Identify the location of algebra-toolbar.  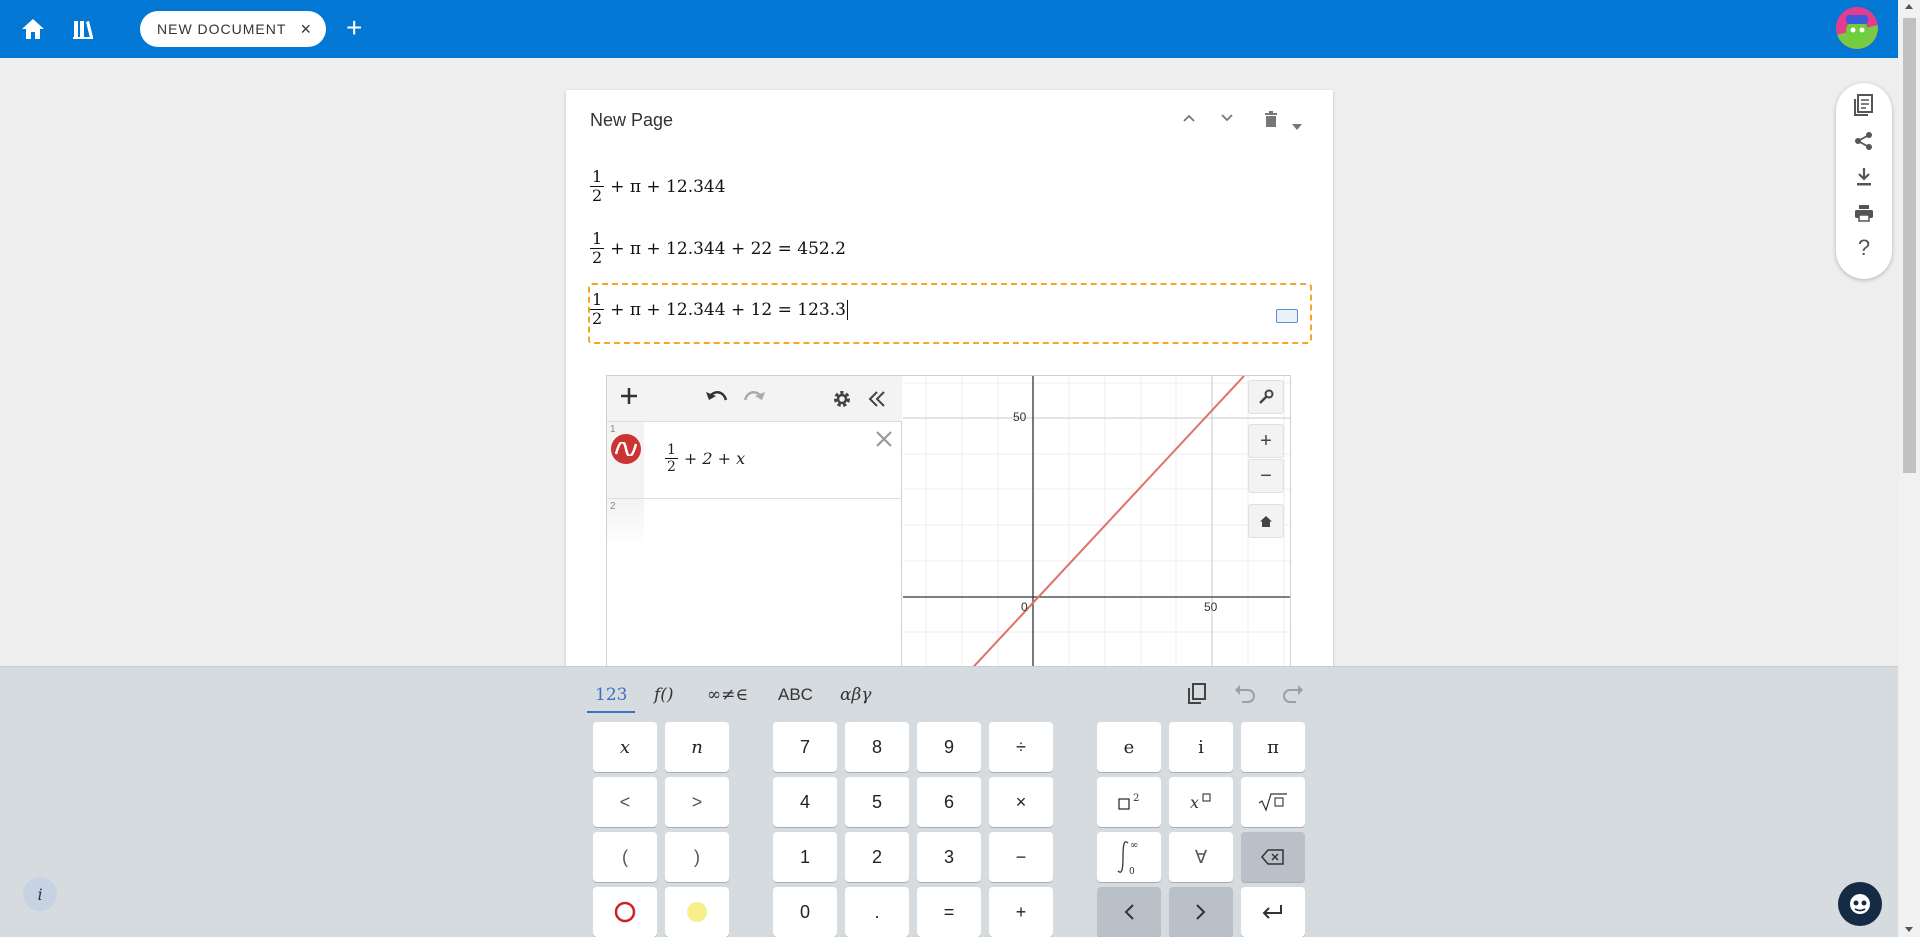
(754, 399).